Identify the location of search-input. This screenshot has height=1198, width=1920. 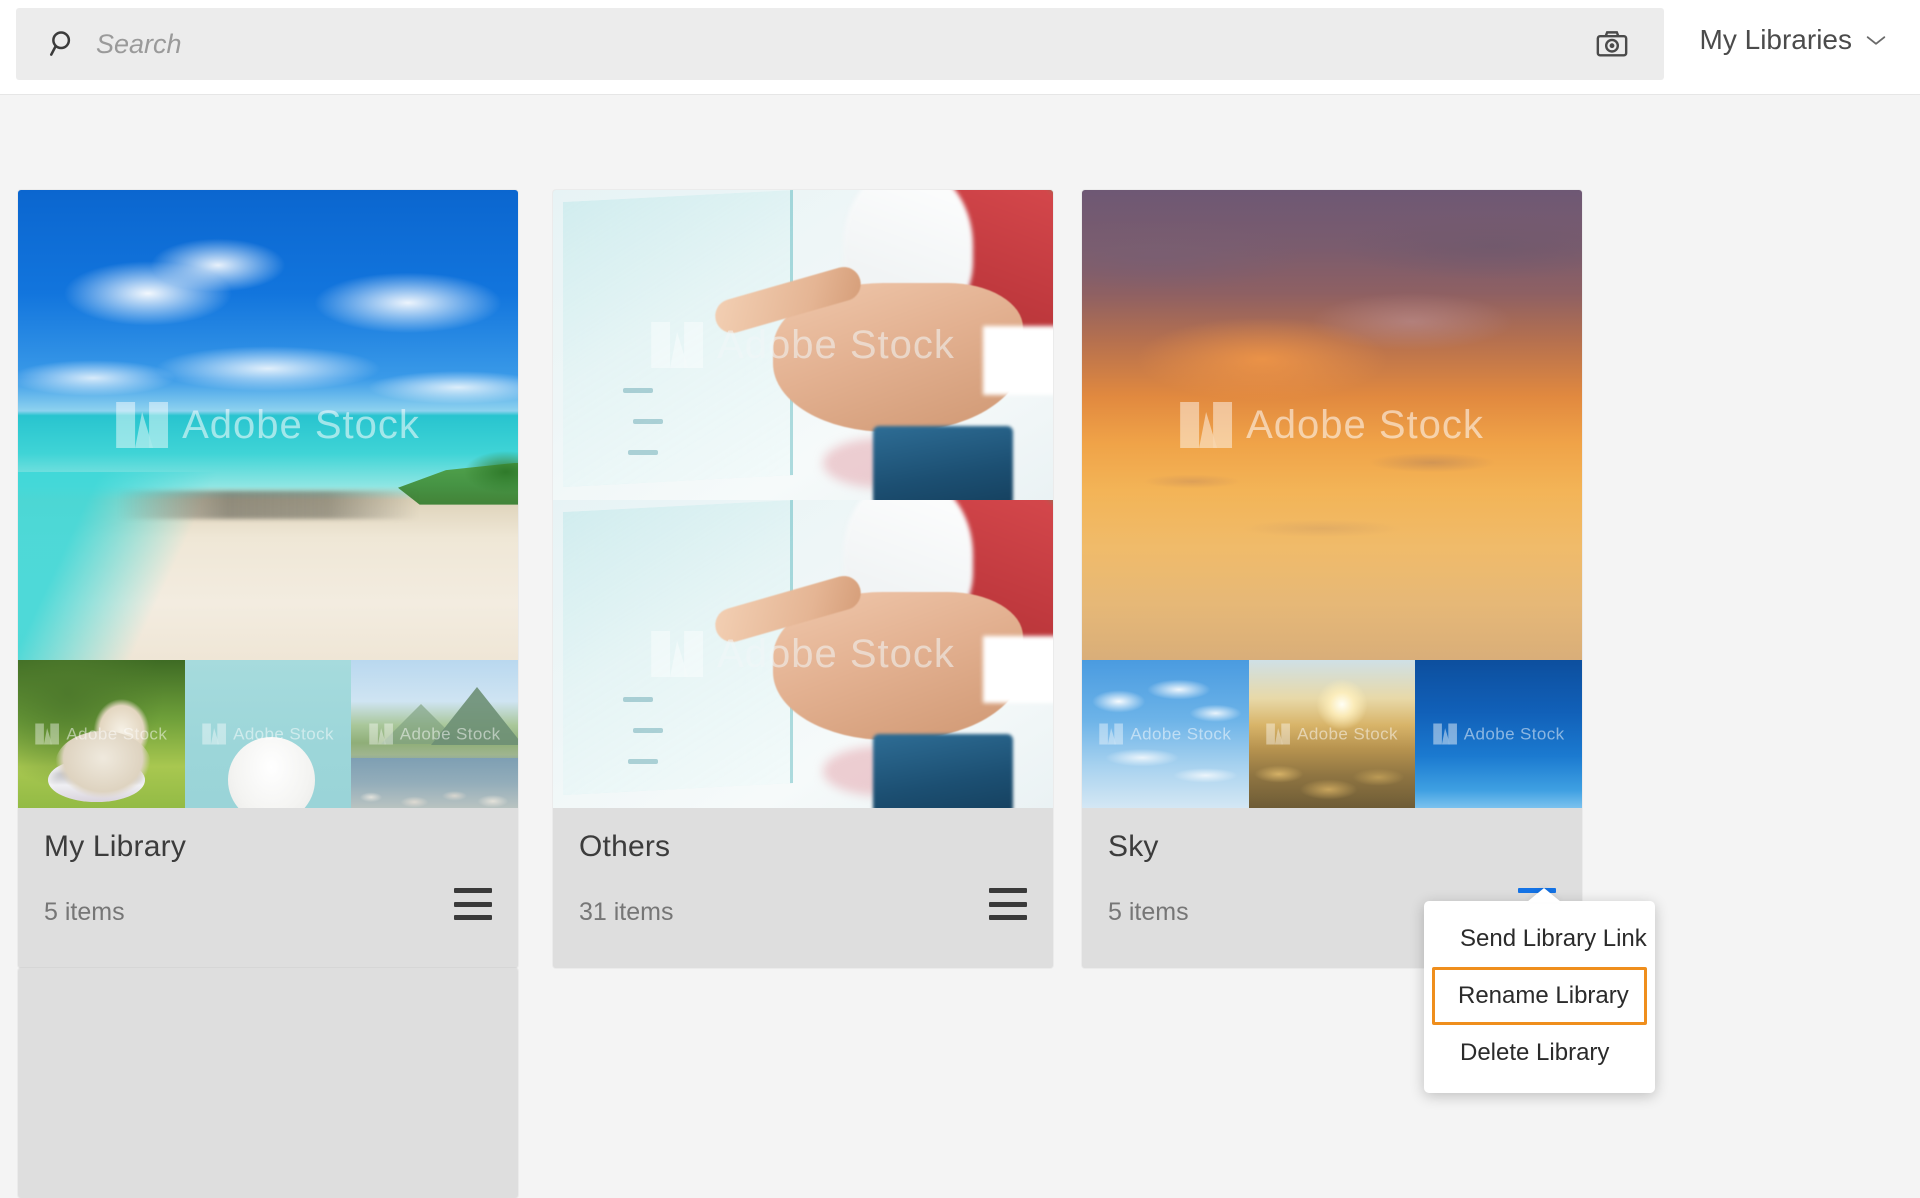
(840, 44).